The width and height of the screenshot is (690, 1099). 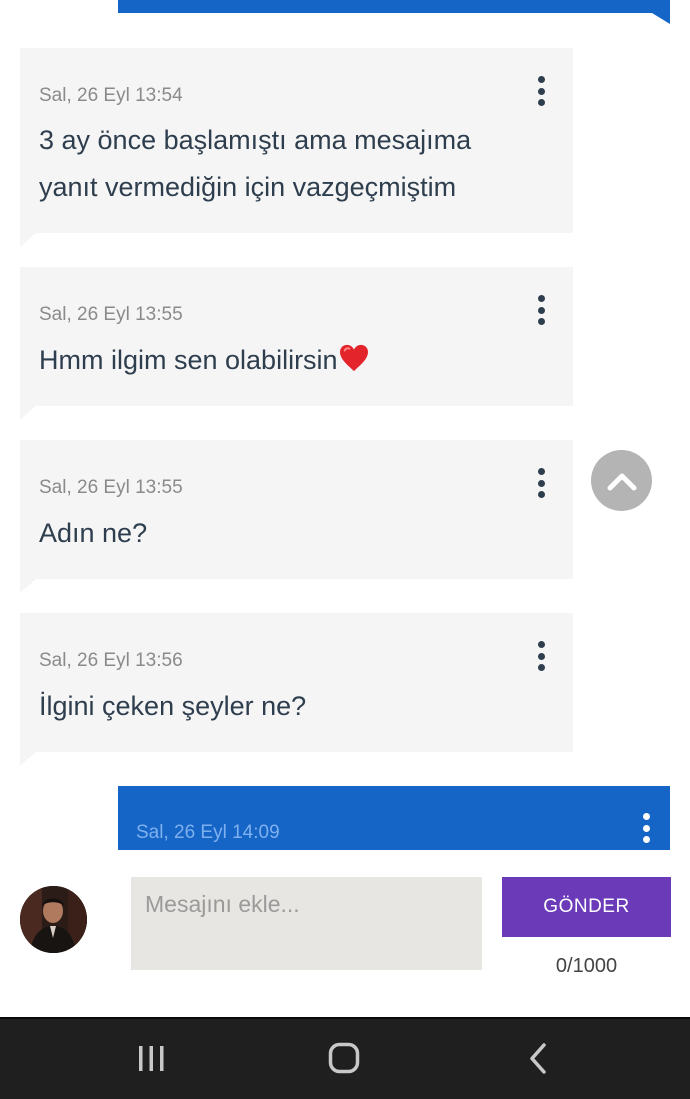 I want to click on message-timestamp: Sal, 26 Eyl 13:54, so click(x=111, y=95).